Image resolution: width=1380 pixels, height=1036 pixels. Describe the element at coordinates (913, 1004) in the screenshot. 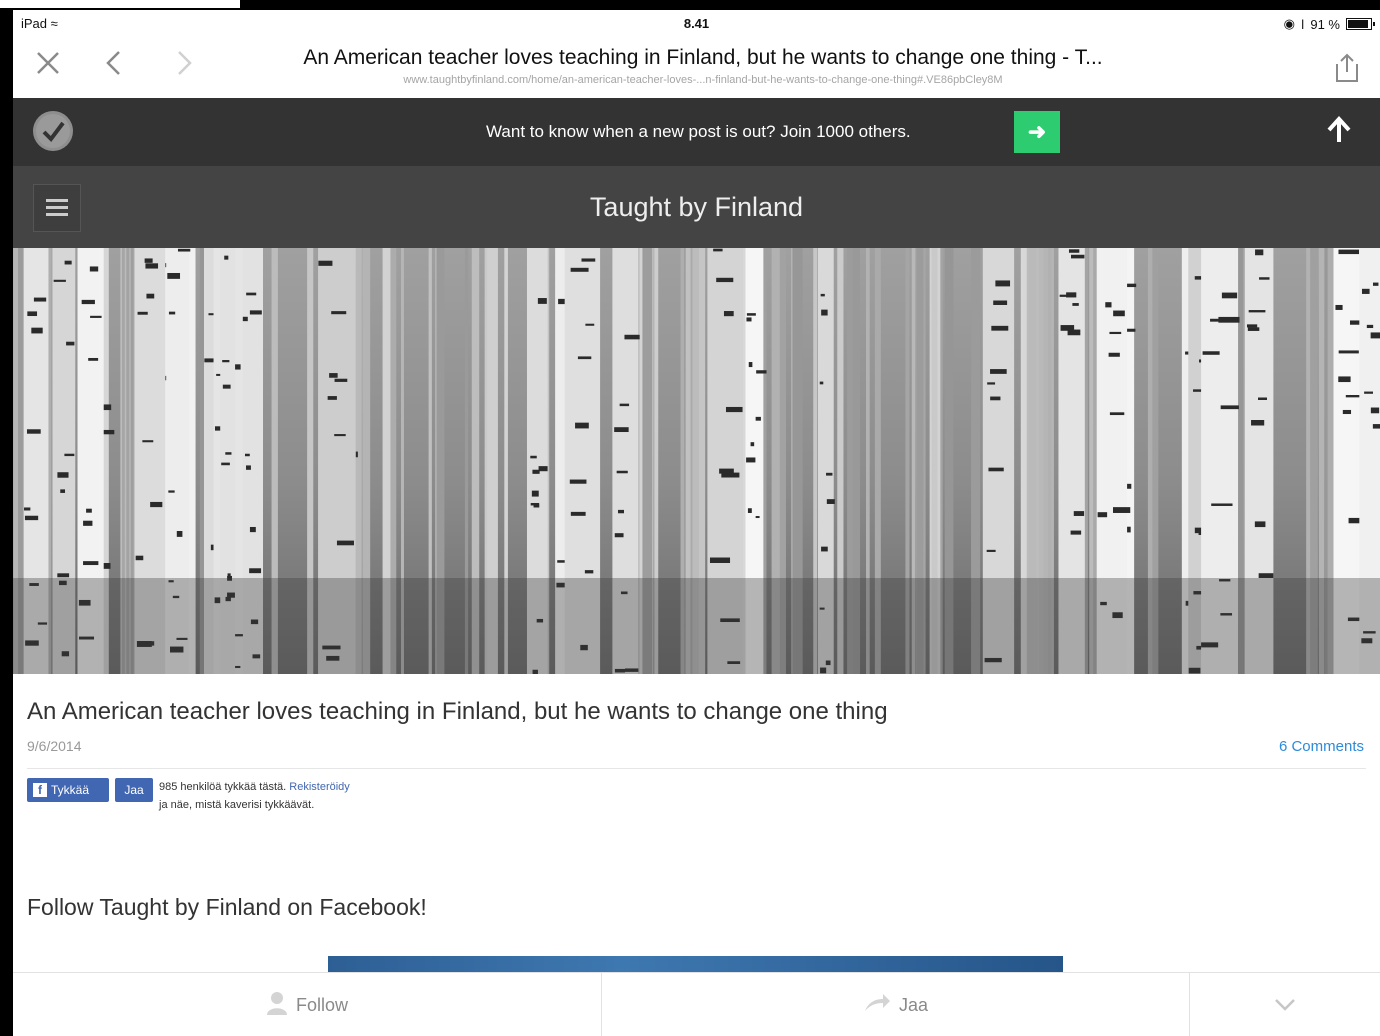

I see `share-label: Jaa` at that location.